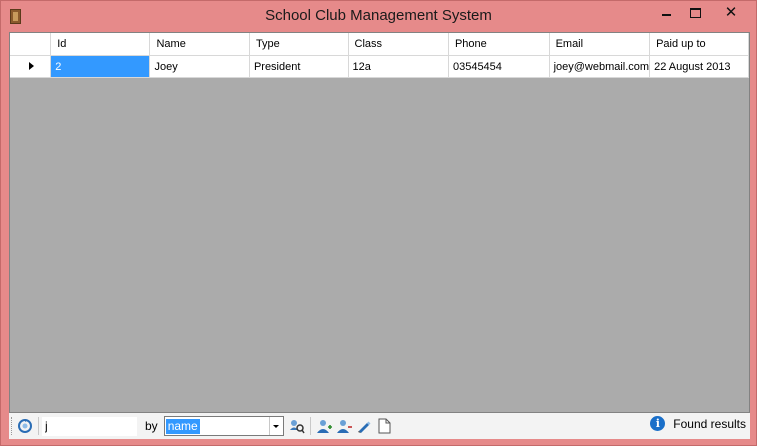 This screenshot has height=446, width=757. I want to click on status-text: Found results, so click(709, 423).